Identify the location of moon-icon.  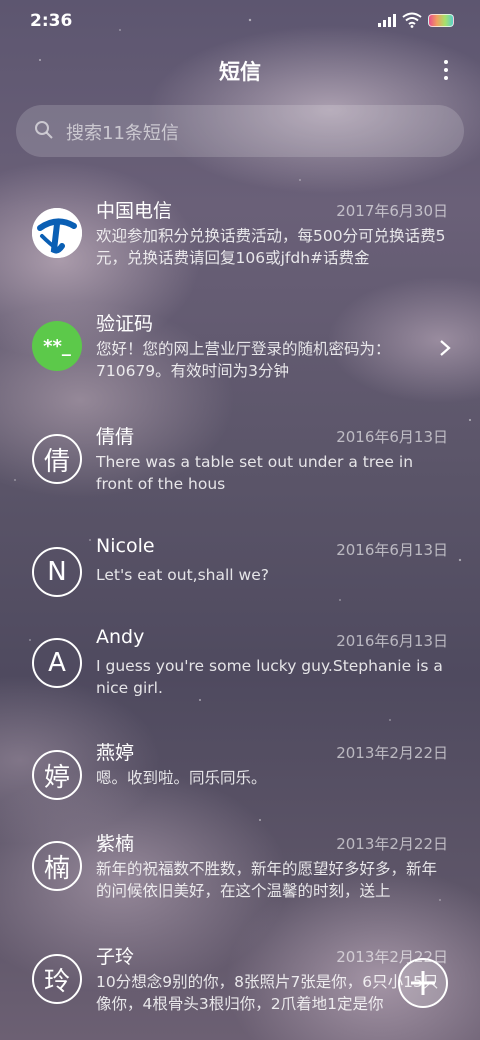
(338, 588).